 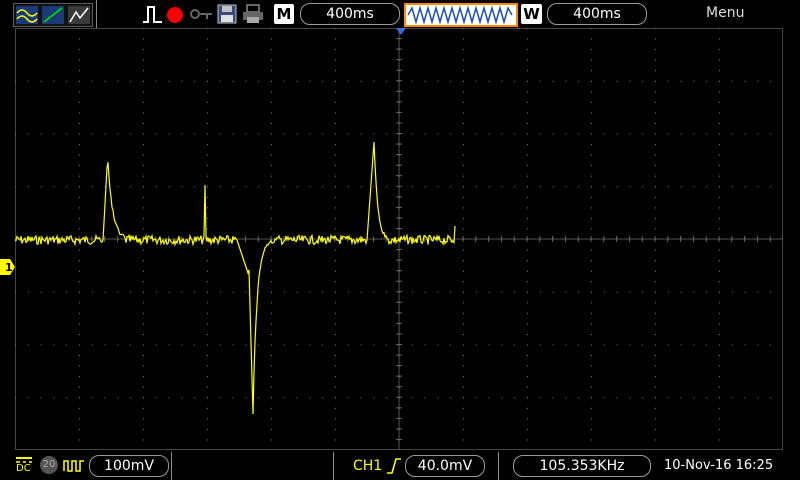 I want to click on window-time-display: 400ms, so click(x=597, y=14).